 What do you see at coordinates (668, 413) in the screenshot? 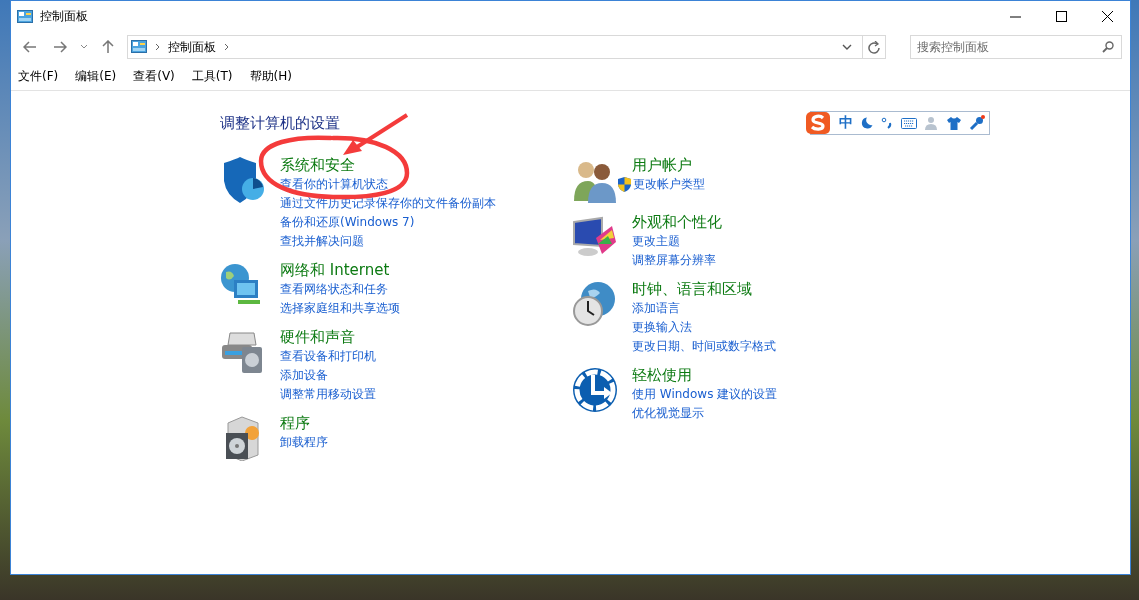
I see `task-link: 优化视觉显示` at bounding box center [668, 413].